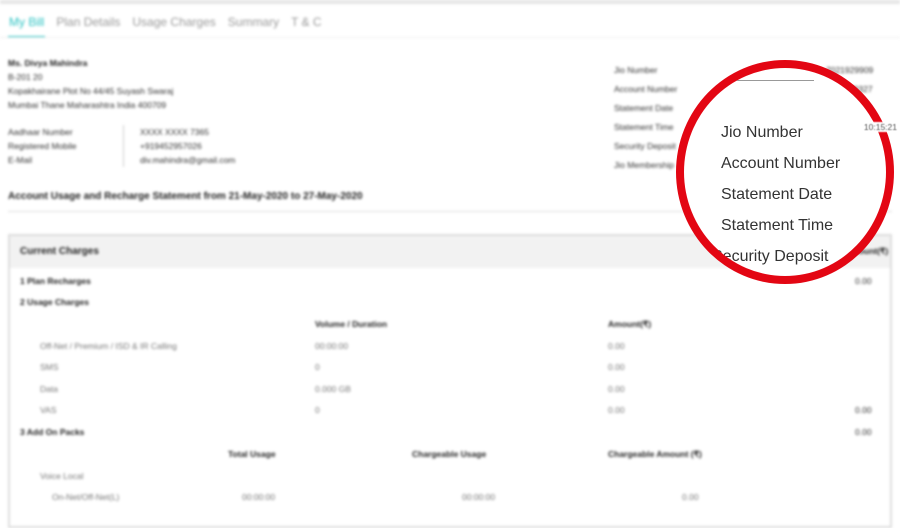 This screenshot has height=528, width=900. Describe the element at coordinates (62, 476) in the screenshot. I see `addon-group: Voice Local` at that location.